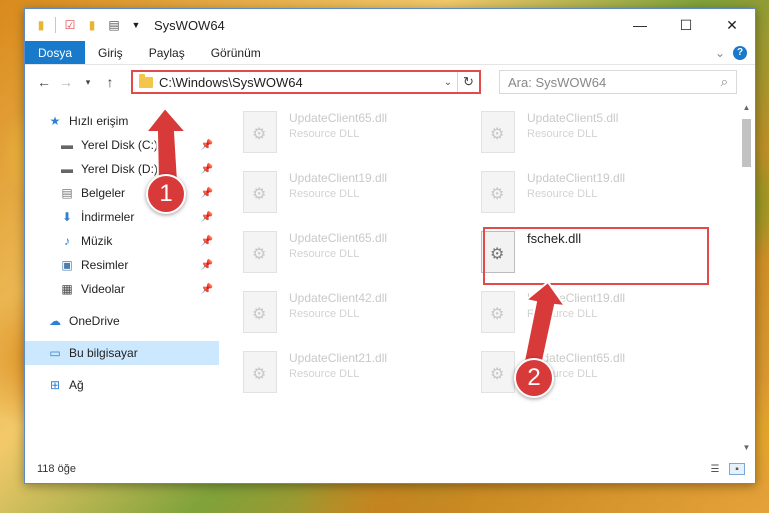 The width and height of the screenshot is (769, 513). Describe the element at coordinates (108, 217) in the screenshot. I see `sidebar-item-label: İndirmeler` at that location.